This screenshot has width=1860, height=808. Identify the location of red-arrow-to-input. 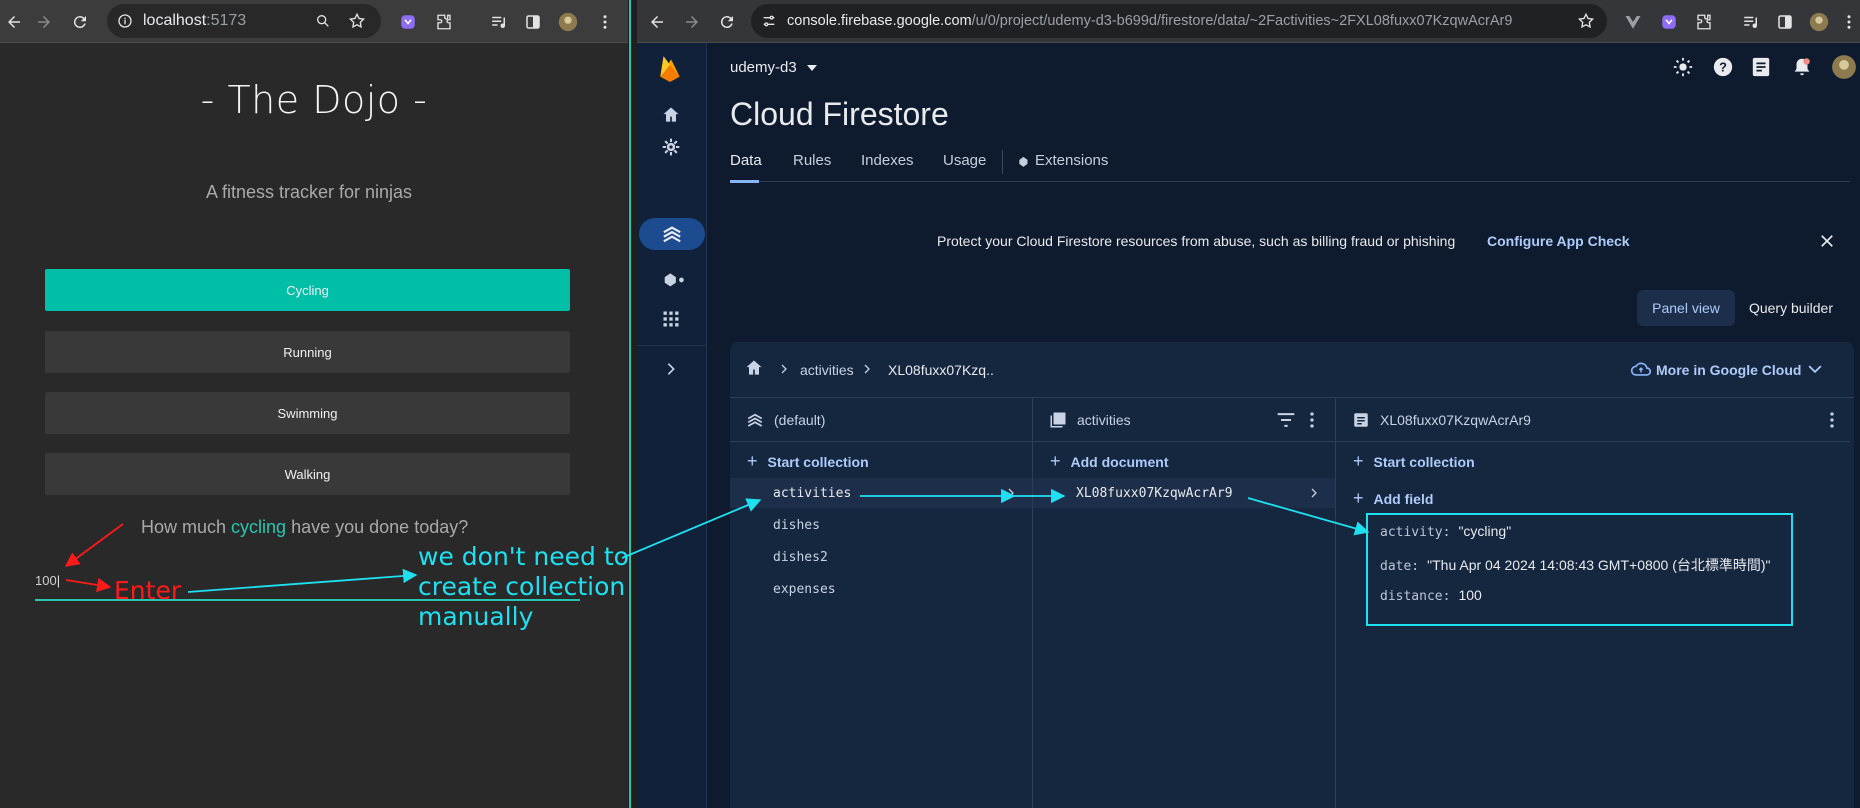
(94, 545).